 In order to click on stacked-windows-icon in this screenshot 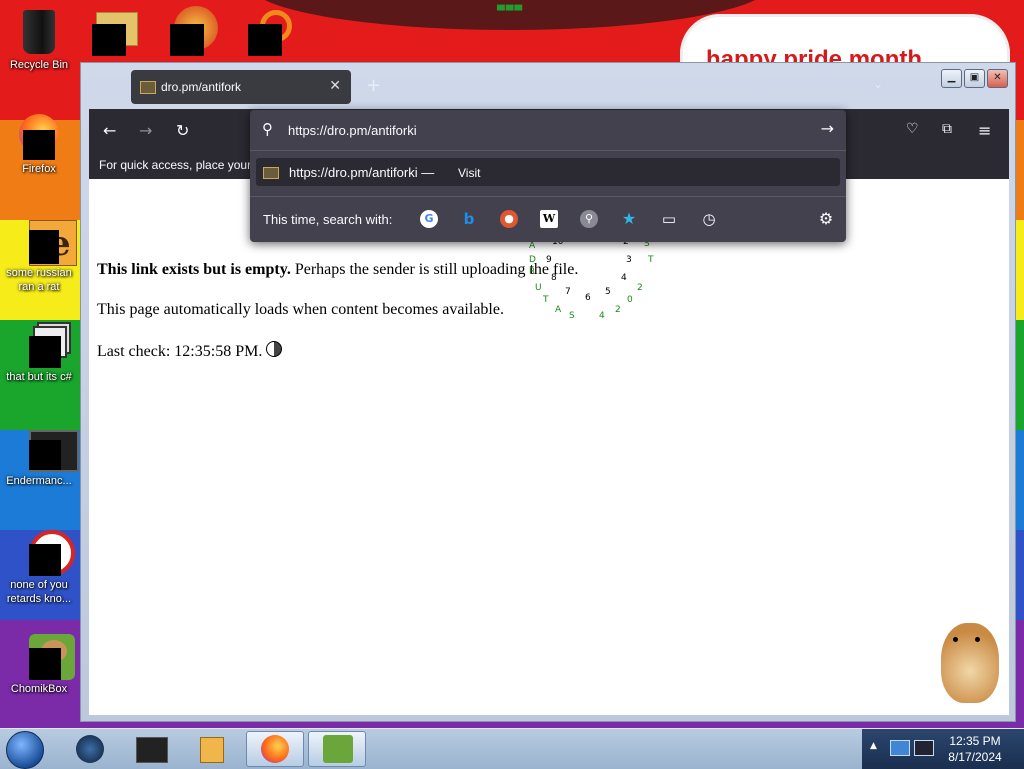, I will do `click(43, 344)`.